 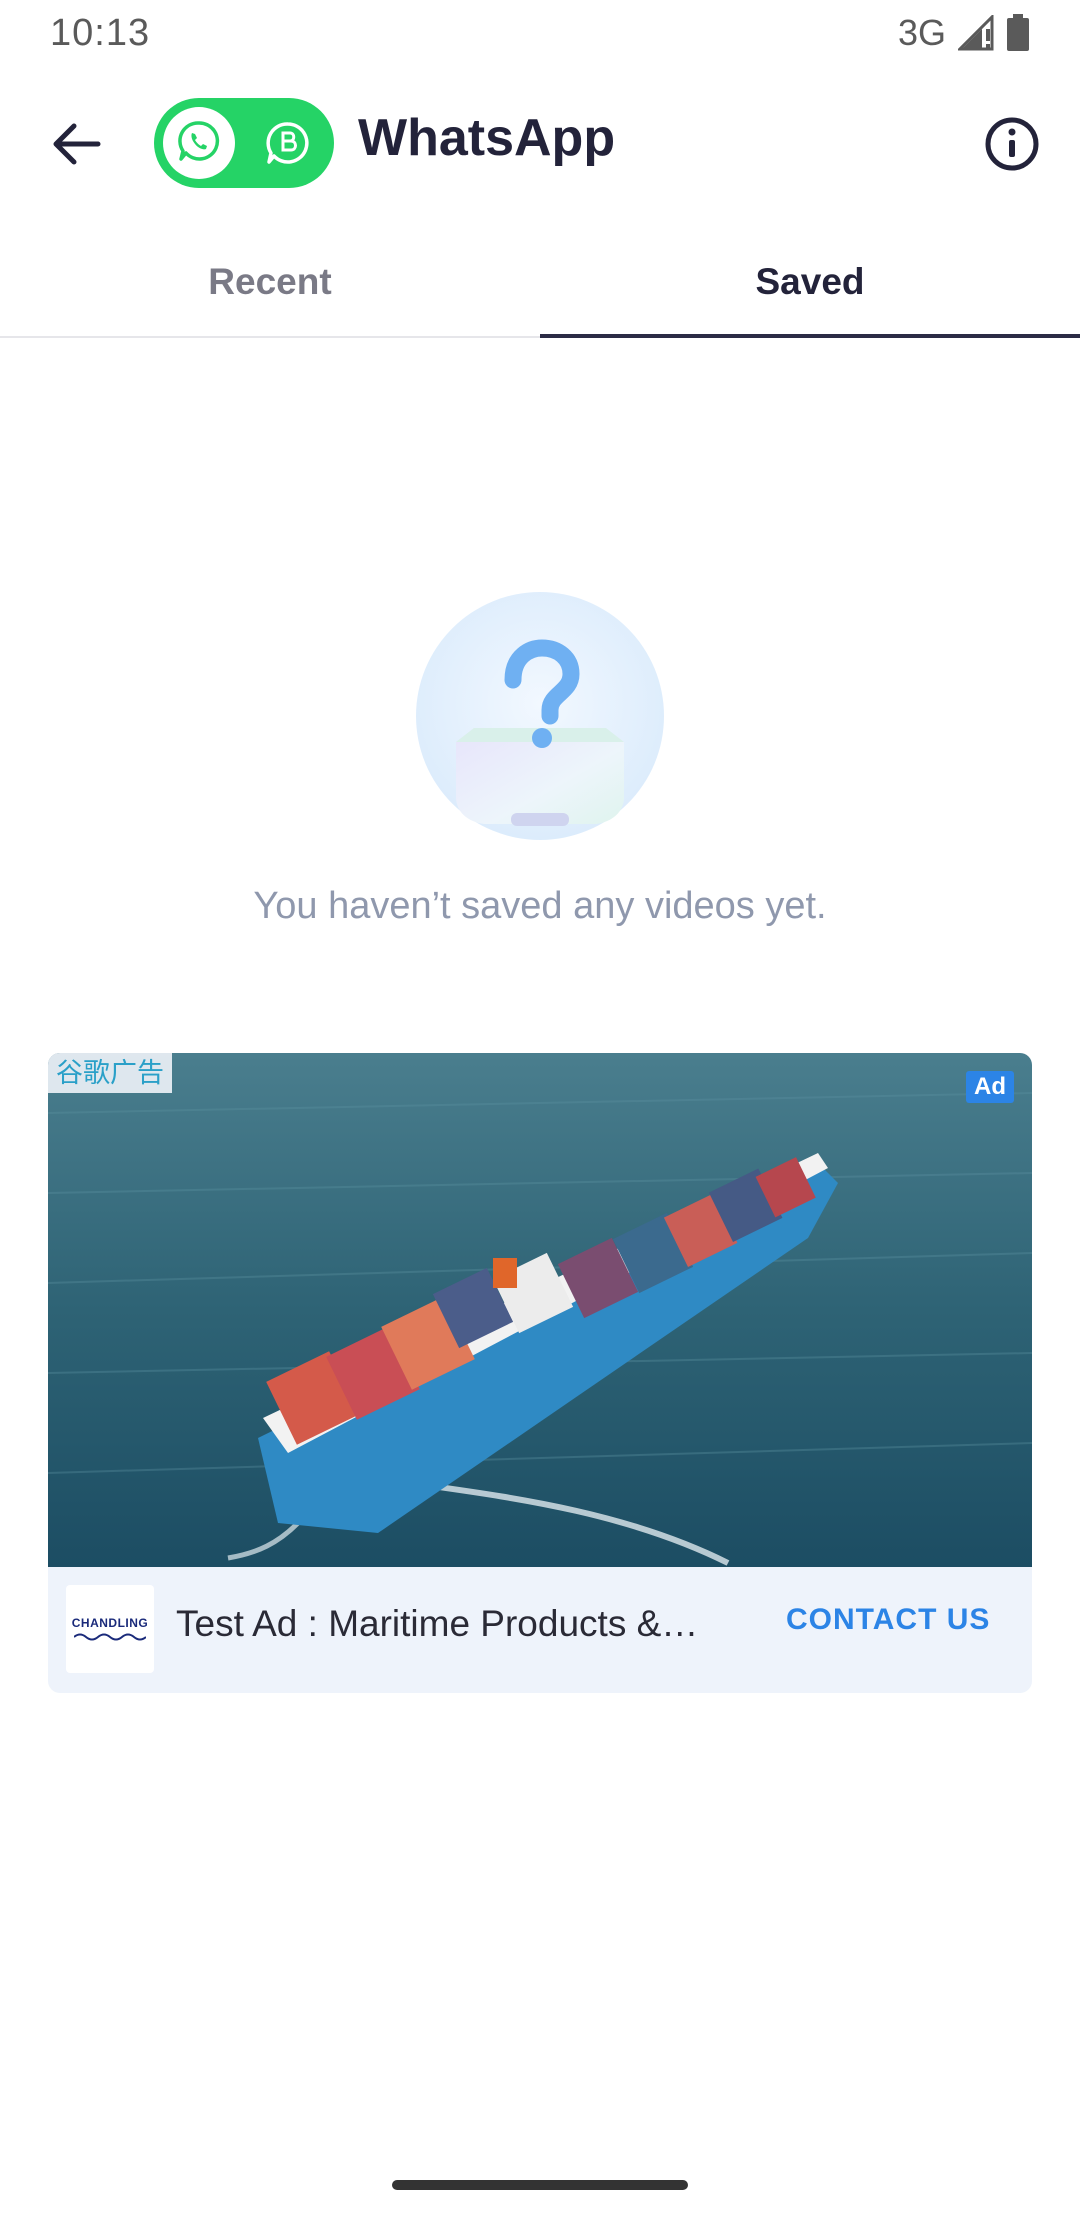 What do you see at coordinates (540, 33) in the screenshot?
I see `status-bar: 10:13 3G` at bounding box center [540, 33].